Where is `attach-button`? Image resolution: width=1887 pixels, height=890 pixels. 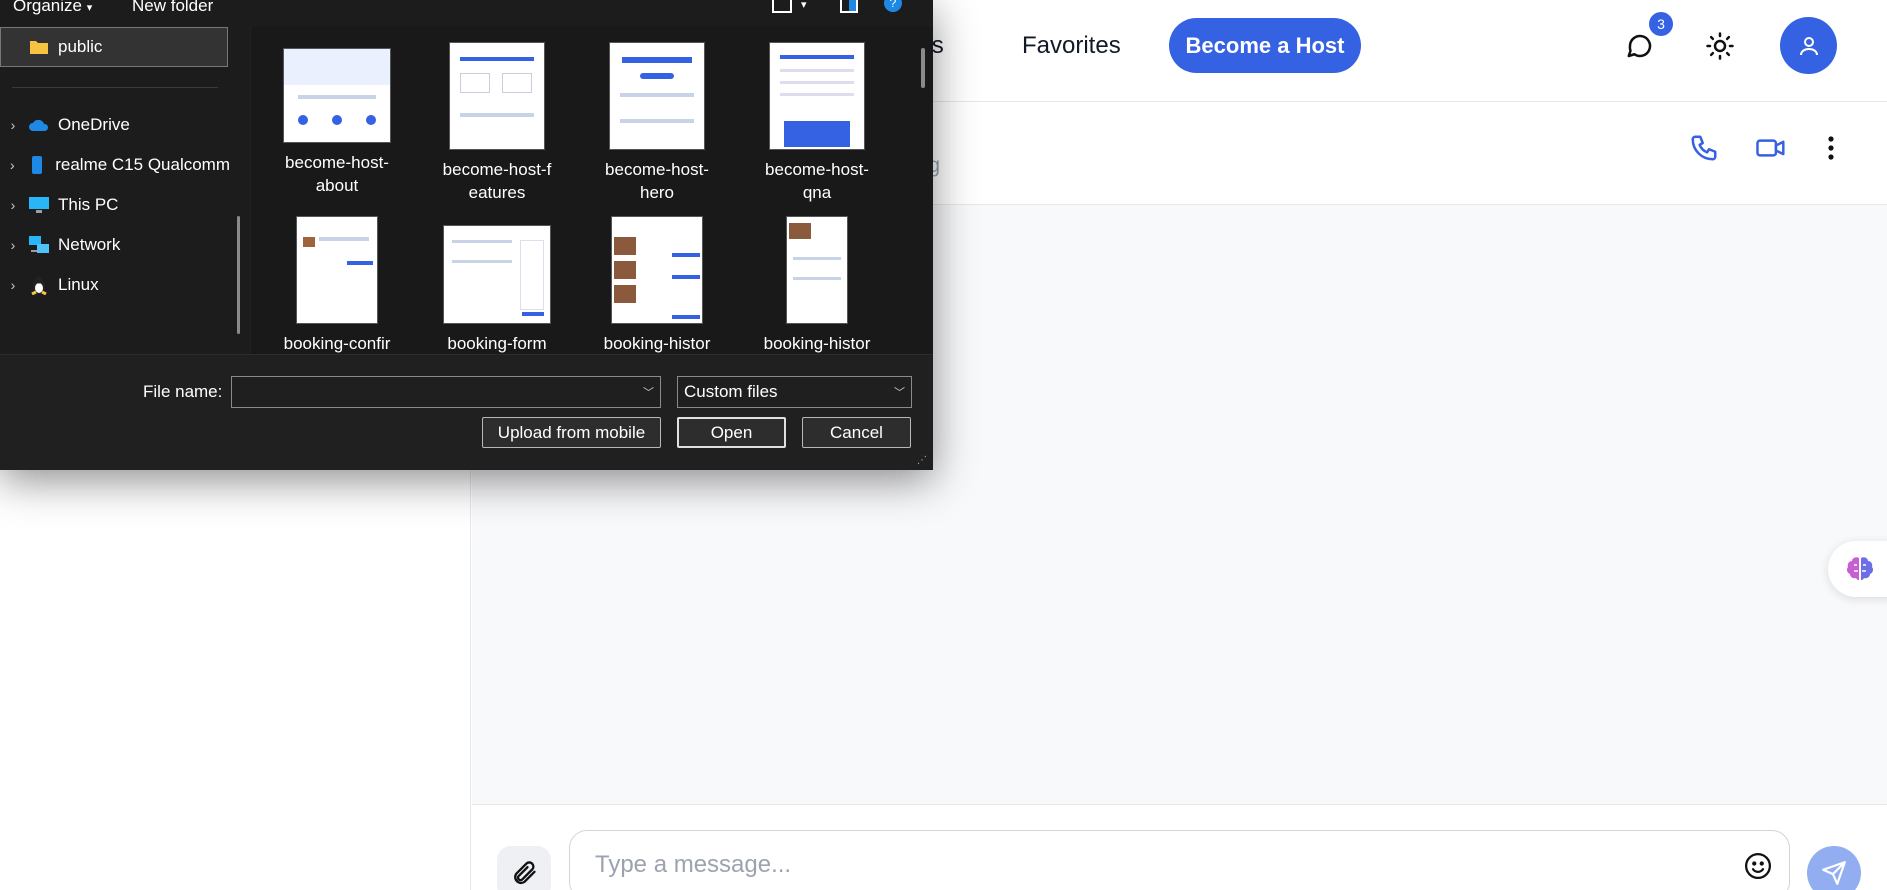 attach-button is located at coordinates (524, 868).